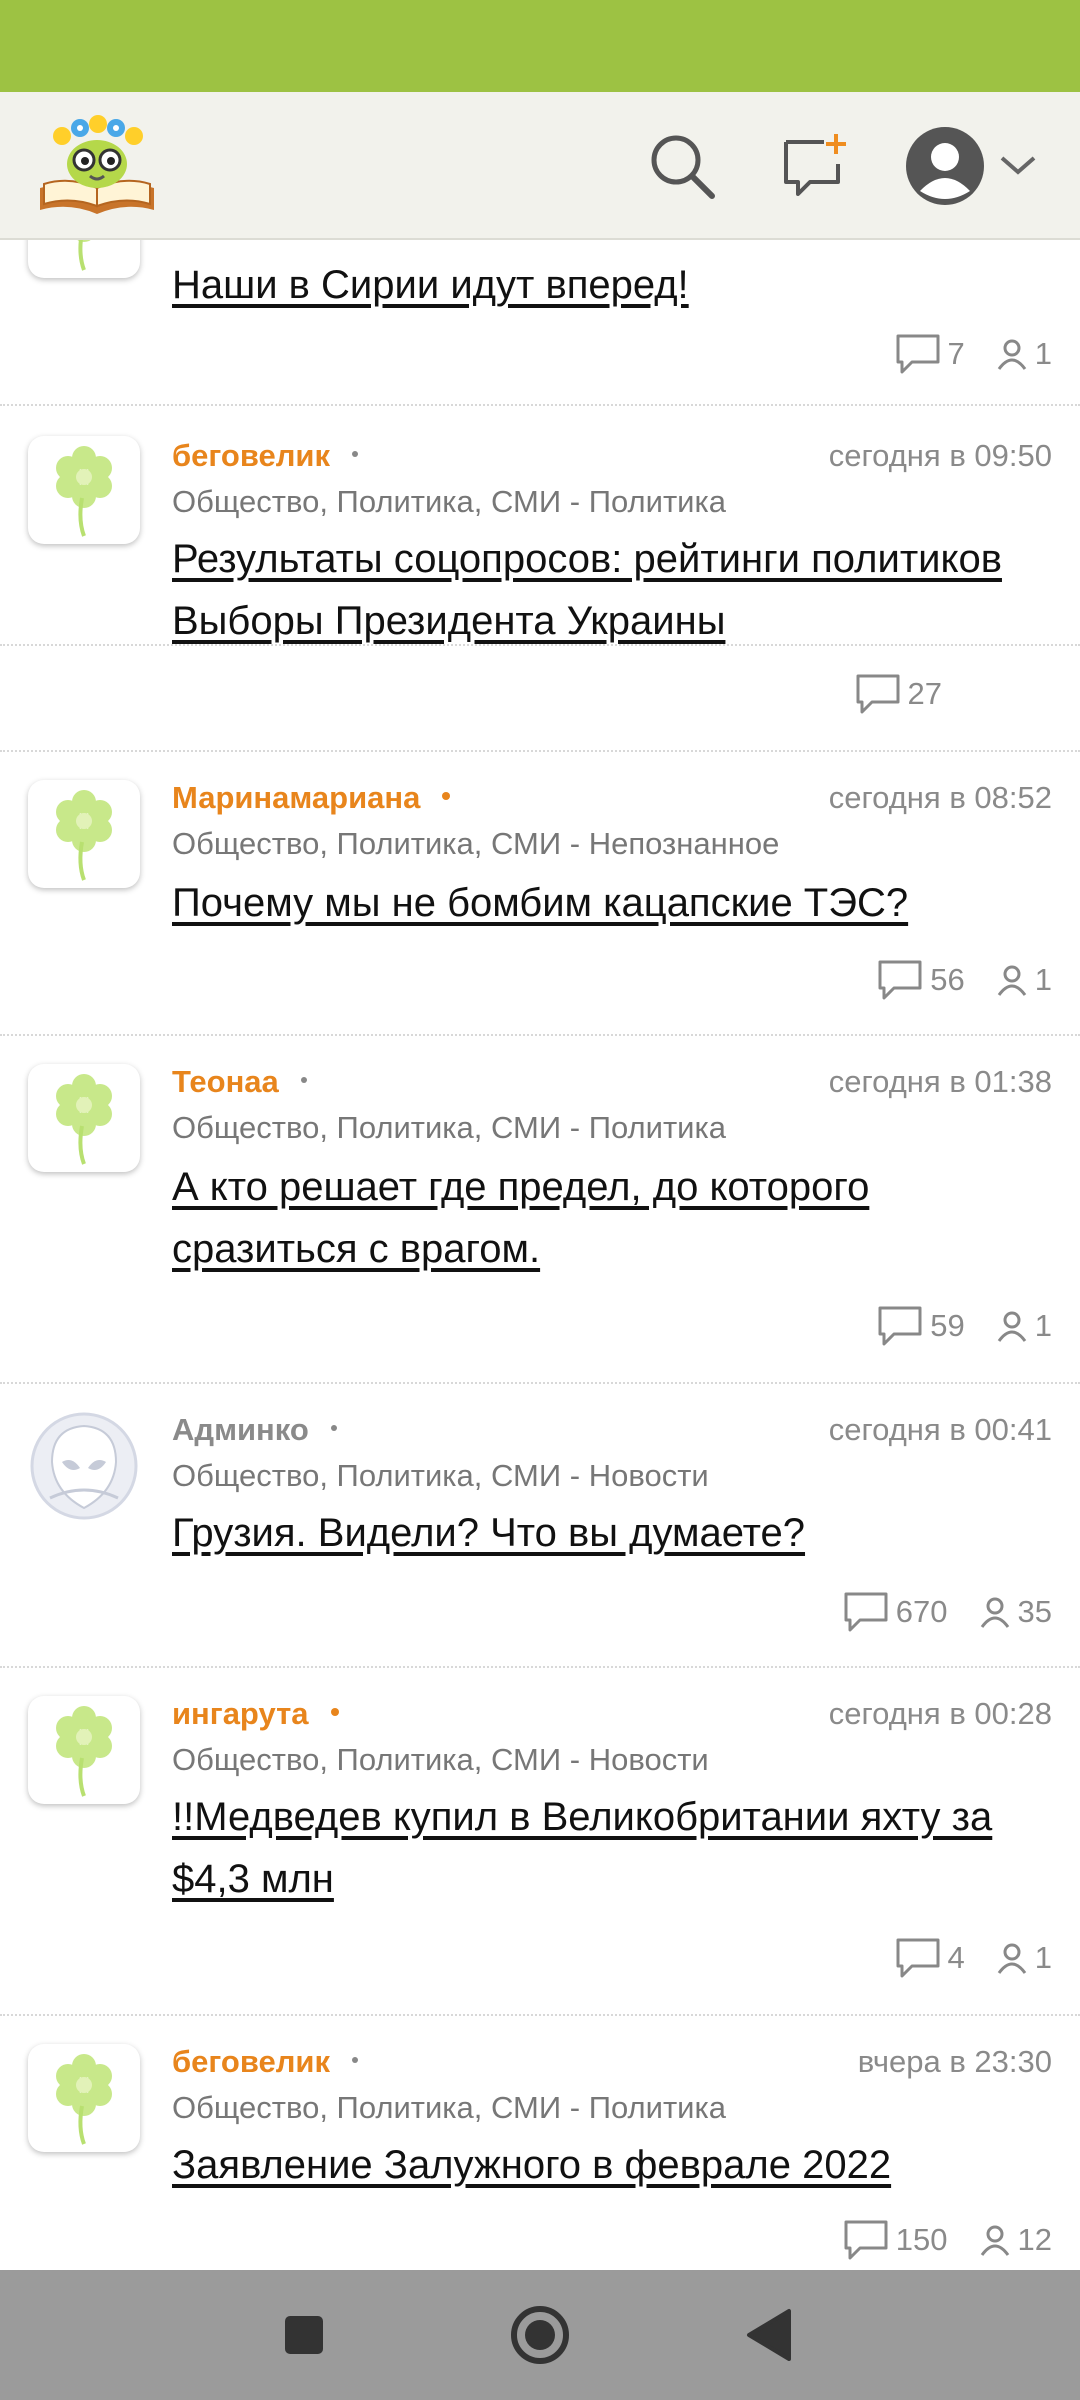 The height and width of the screenshot is (2400, 1080). What do you see at coordinates (1015, 1612) in the screenshot?
I see `participants-count: 35` at bounding box center [1015, 1612].